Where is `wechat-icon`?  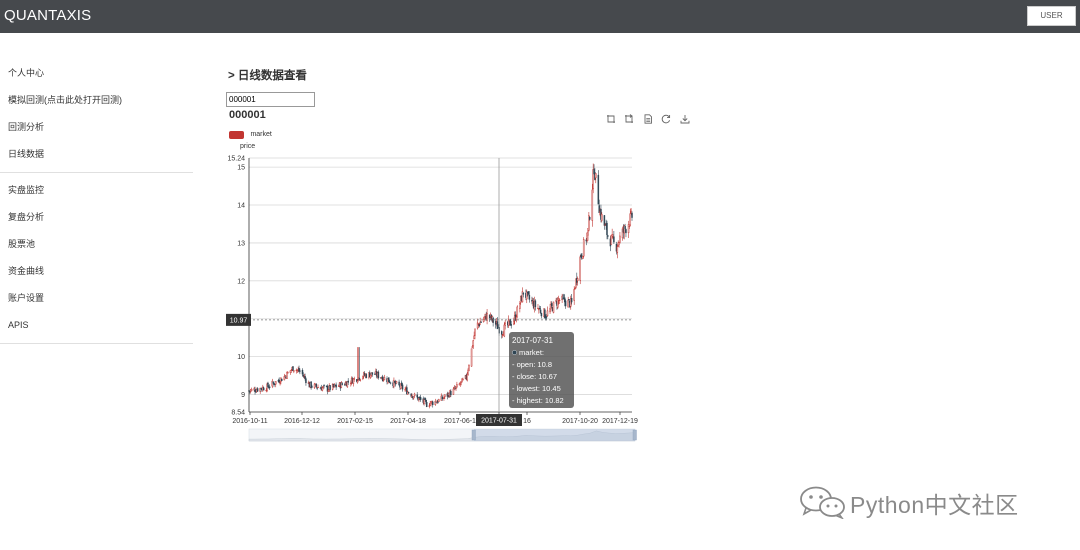 wechat-icon is located at coordinates (822, 503).